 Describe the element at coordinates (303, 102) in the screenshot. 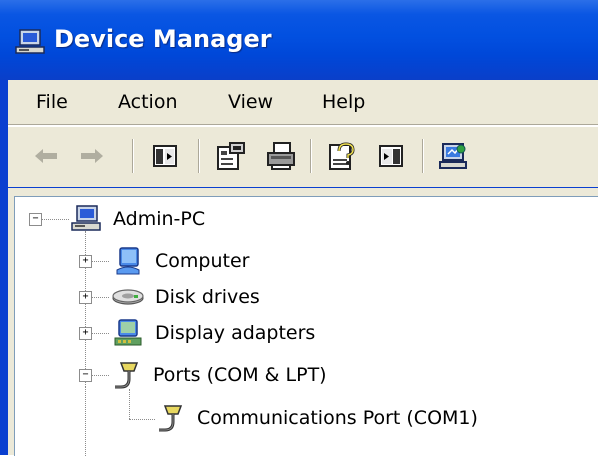

I see `menu-bar: File Action View Help` at that location.